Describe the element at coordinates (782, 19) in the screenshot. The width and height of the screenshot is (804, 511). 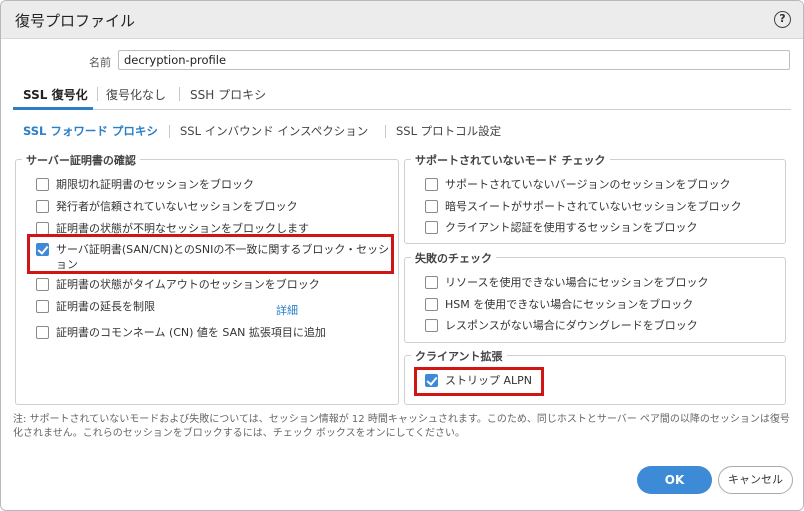
I see `help-icon: ?` at that location.